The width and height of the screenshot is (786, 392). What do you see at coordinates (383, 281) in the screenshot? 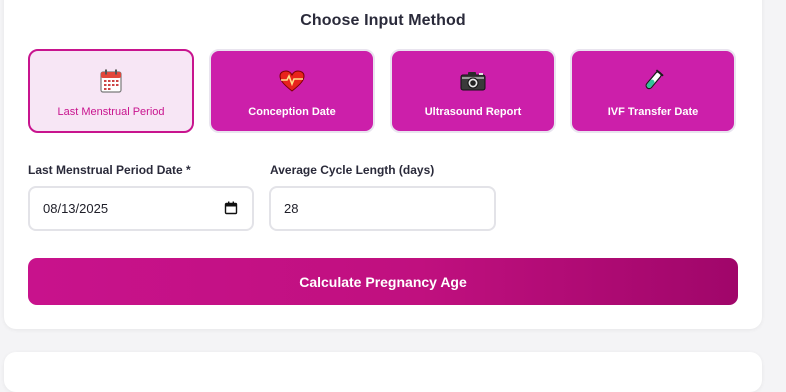
I see `calculate-button: Calculate Pregnancy Age` at bounding box center [383, 281].